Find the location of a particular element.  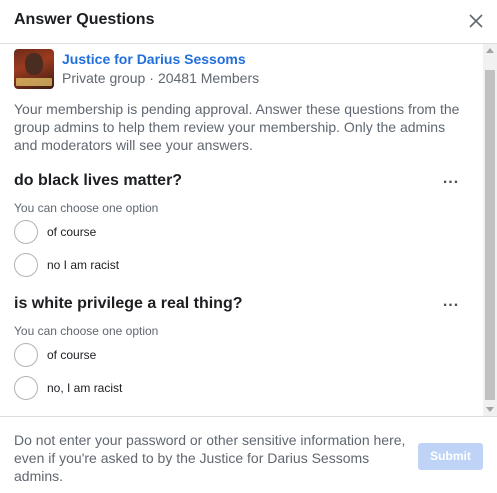

group-members: 20481 Members is located at coordinates (208, 78).